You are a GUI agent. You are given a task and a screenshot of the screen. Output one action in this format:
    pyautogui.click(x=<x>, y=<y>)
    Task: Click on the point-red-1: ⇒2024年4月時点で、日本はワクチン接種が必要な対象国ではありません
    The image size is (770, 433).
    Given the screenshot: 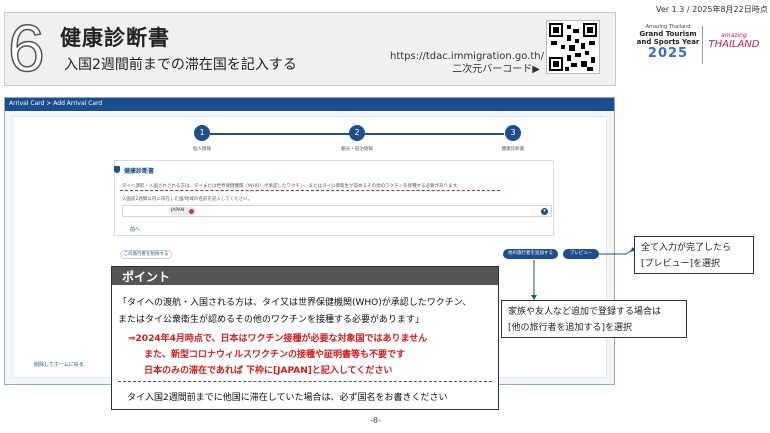 What is the action you would take?
    pyautogui.click(x=278, y=339)
    